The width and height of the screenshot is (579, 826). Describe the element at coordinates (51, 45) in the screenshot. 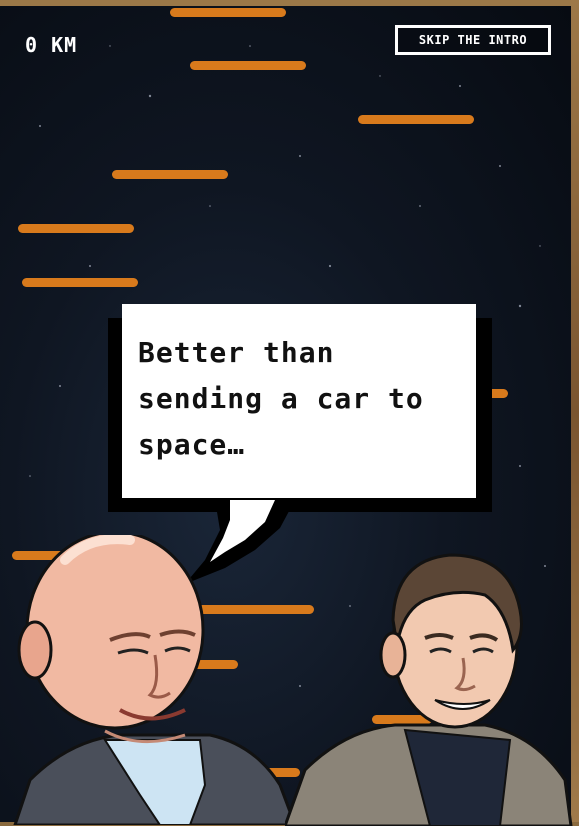

I see `distance-counter: 0 KM` at that location.